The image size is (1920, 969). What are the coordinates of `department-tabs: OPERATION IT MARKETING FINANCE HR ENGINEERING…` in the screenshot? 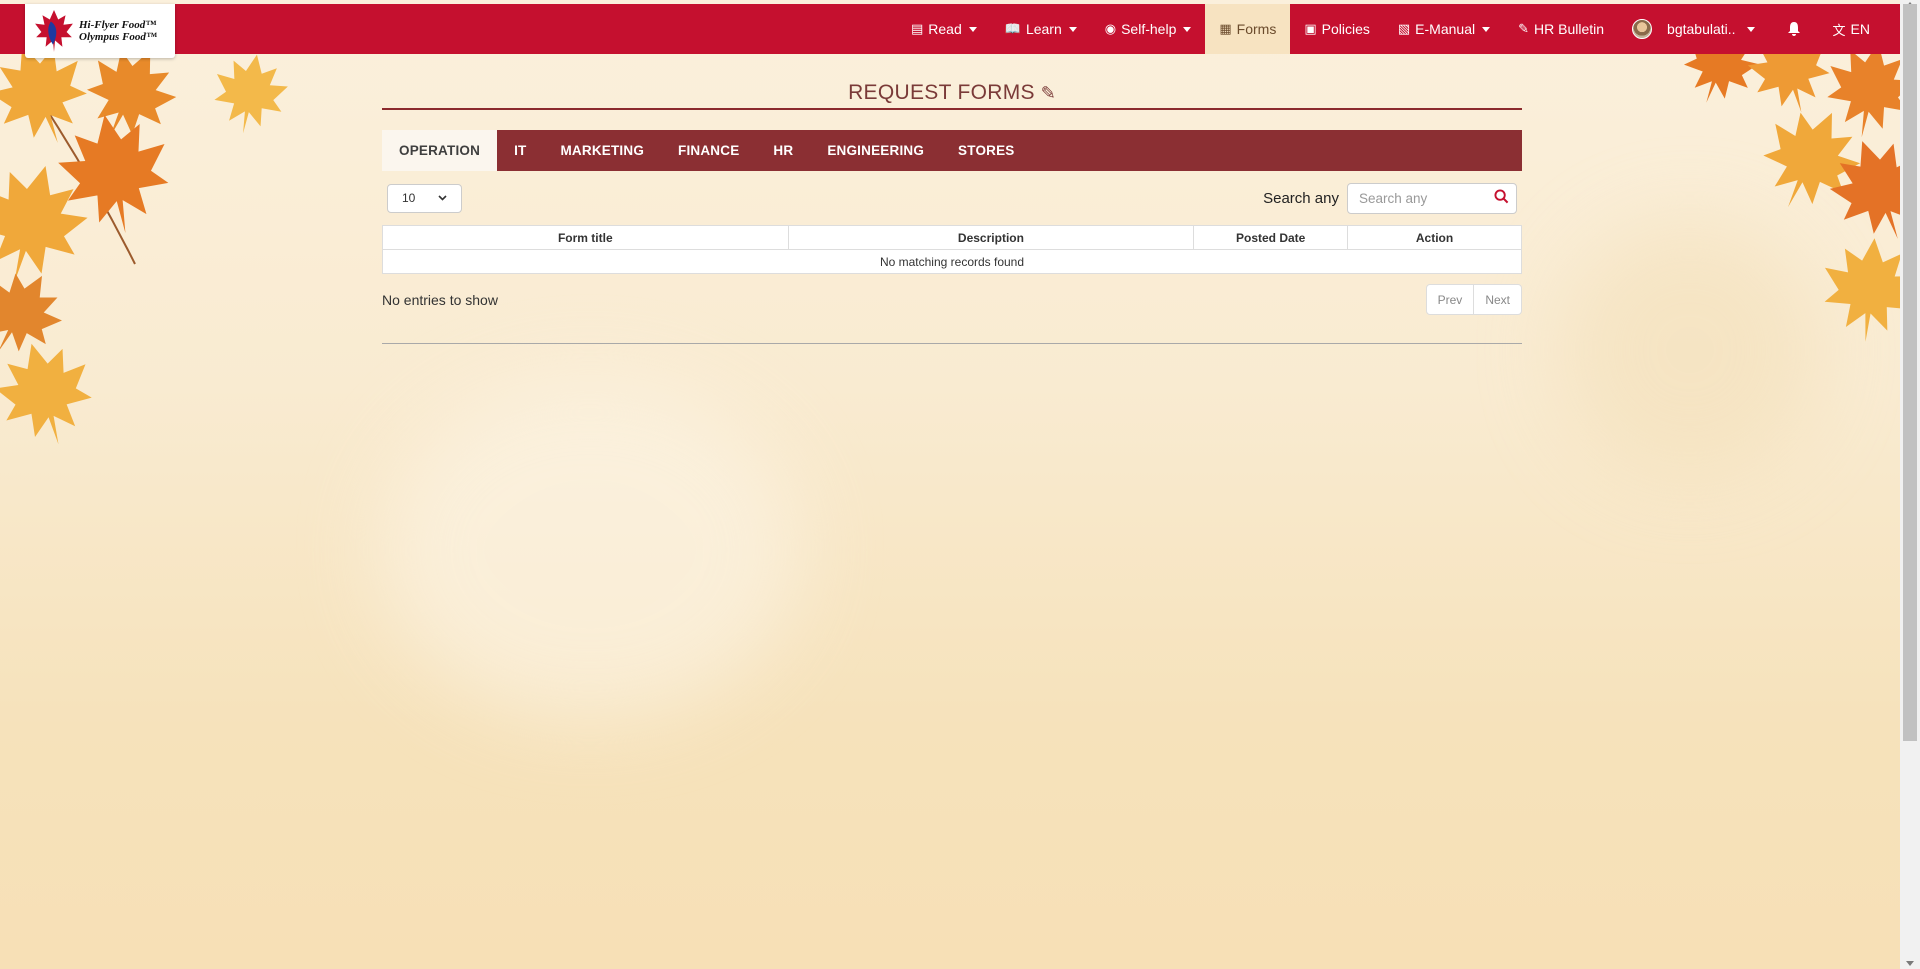 It's located at (952, 150).